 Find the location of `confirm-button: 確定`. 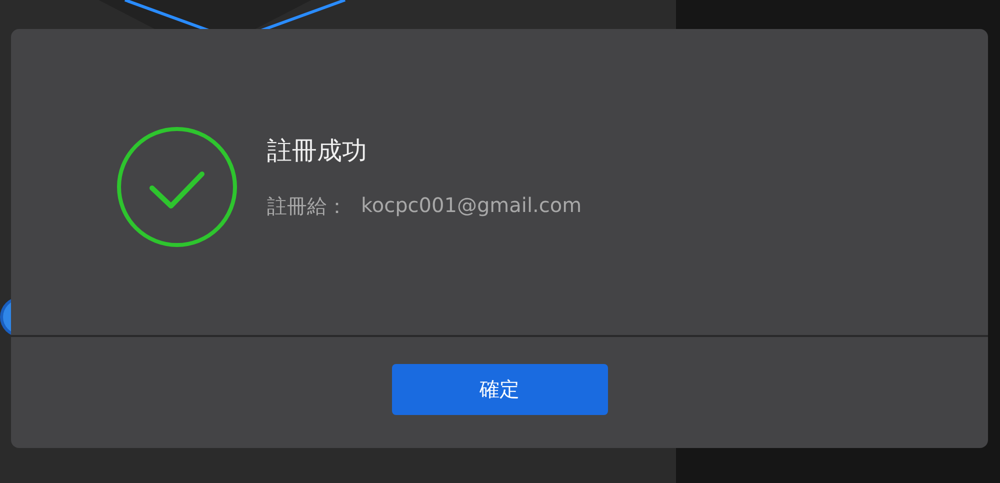

confirm-button: 確定 is located at coordinates (500, 389).